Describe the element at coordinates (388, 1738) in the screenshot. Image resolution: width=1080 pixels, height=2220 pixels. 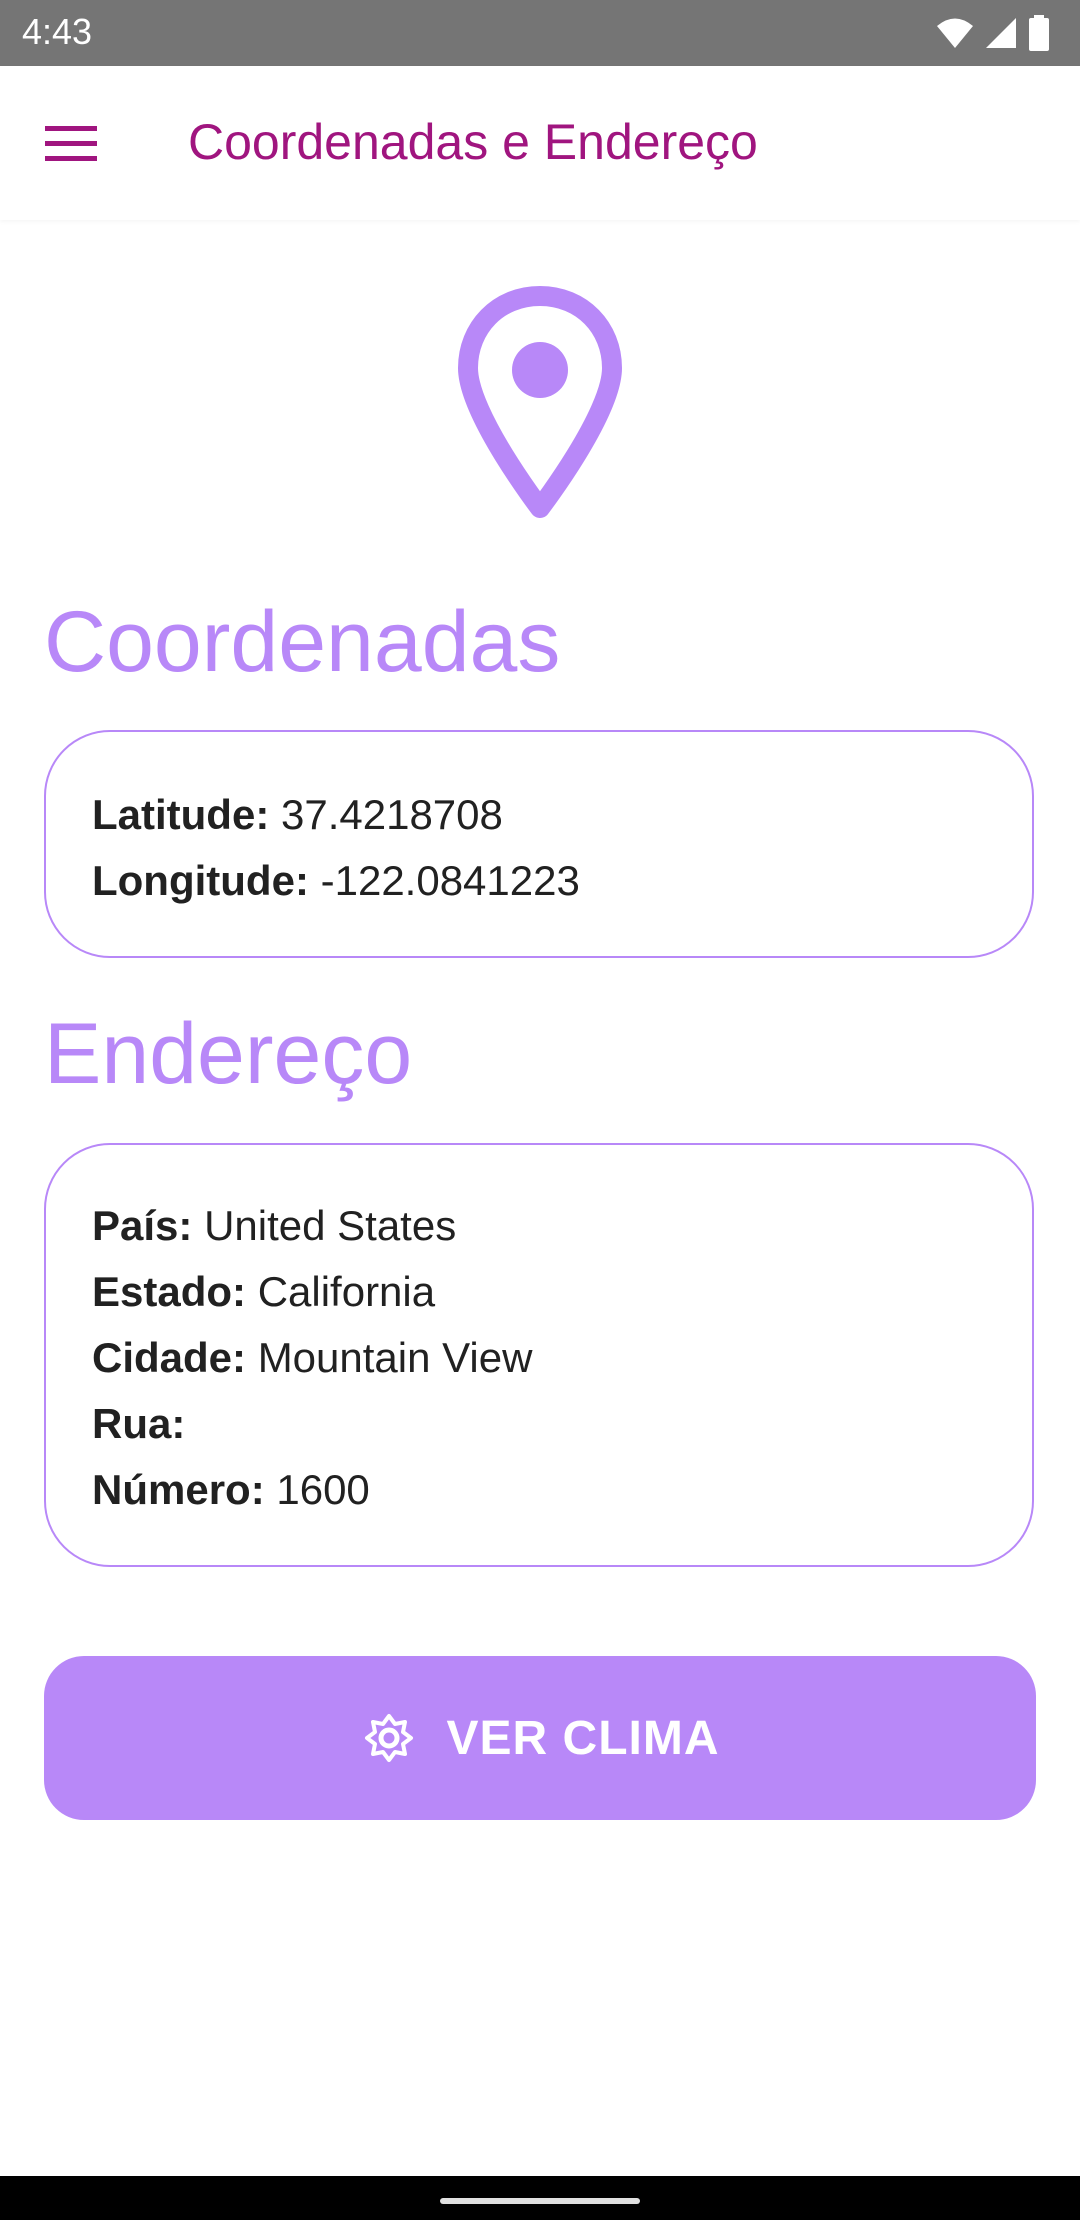
I see `sun-icon` at that location.